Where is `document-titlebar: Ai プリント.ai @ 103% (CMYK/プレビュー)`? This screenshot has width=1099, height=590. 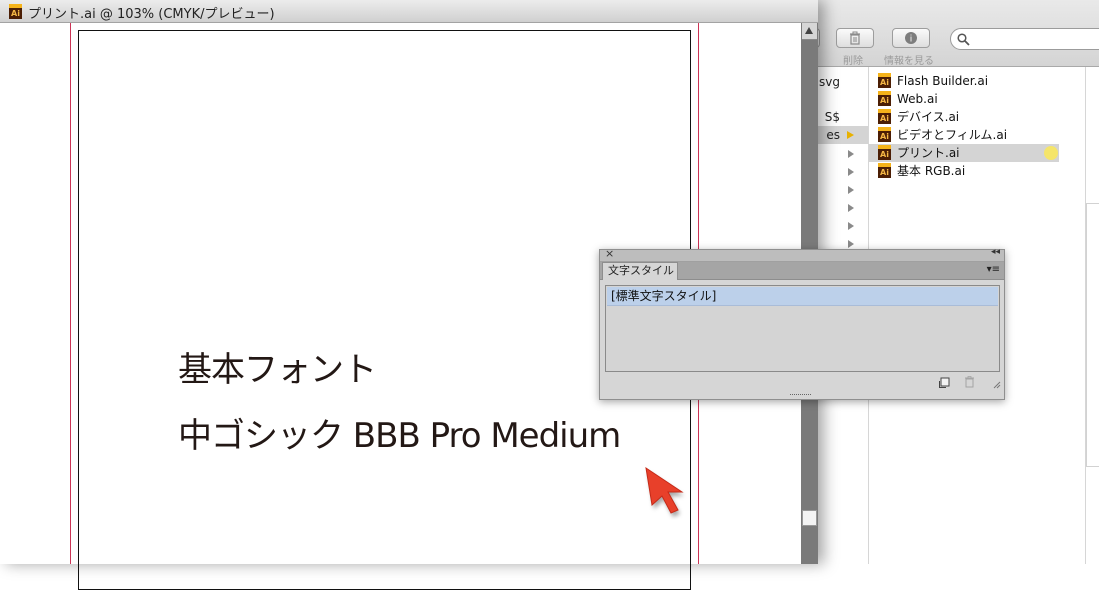 document-titlebar: Ai プリント.ai @ 103% (CMYK/プレビュー) is located at coordinates (409, 11).